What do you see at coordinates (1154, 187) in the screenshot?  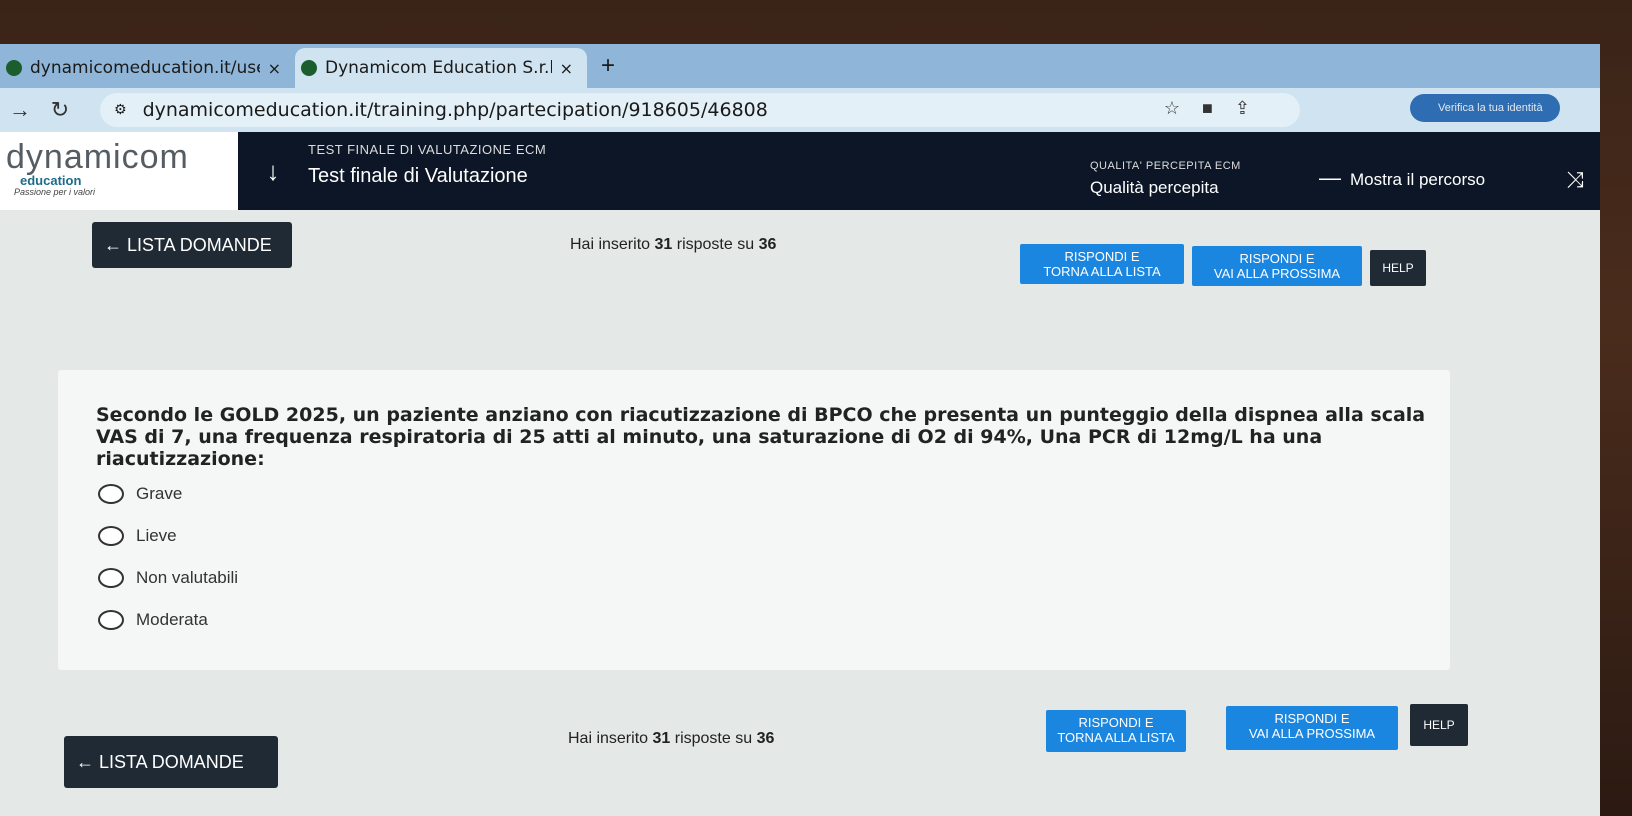 I see `quality-title: Qualità percepita` at bounding box center [1154, 187].